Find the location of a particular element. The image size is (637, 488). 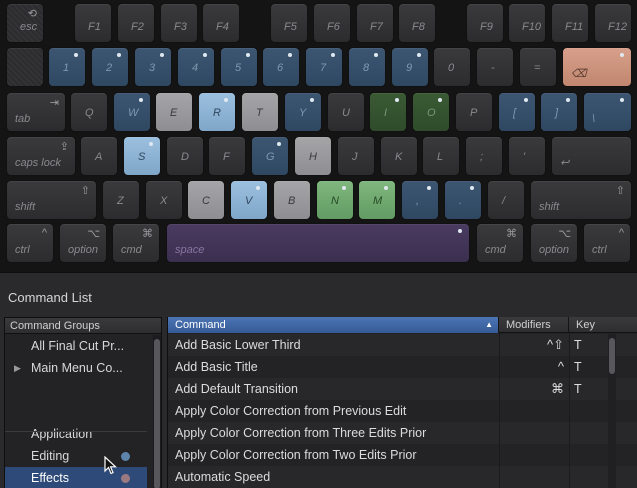

key-u: U is located at coordinates (346, 112).